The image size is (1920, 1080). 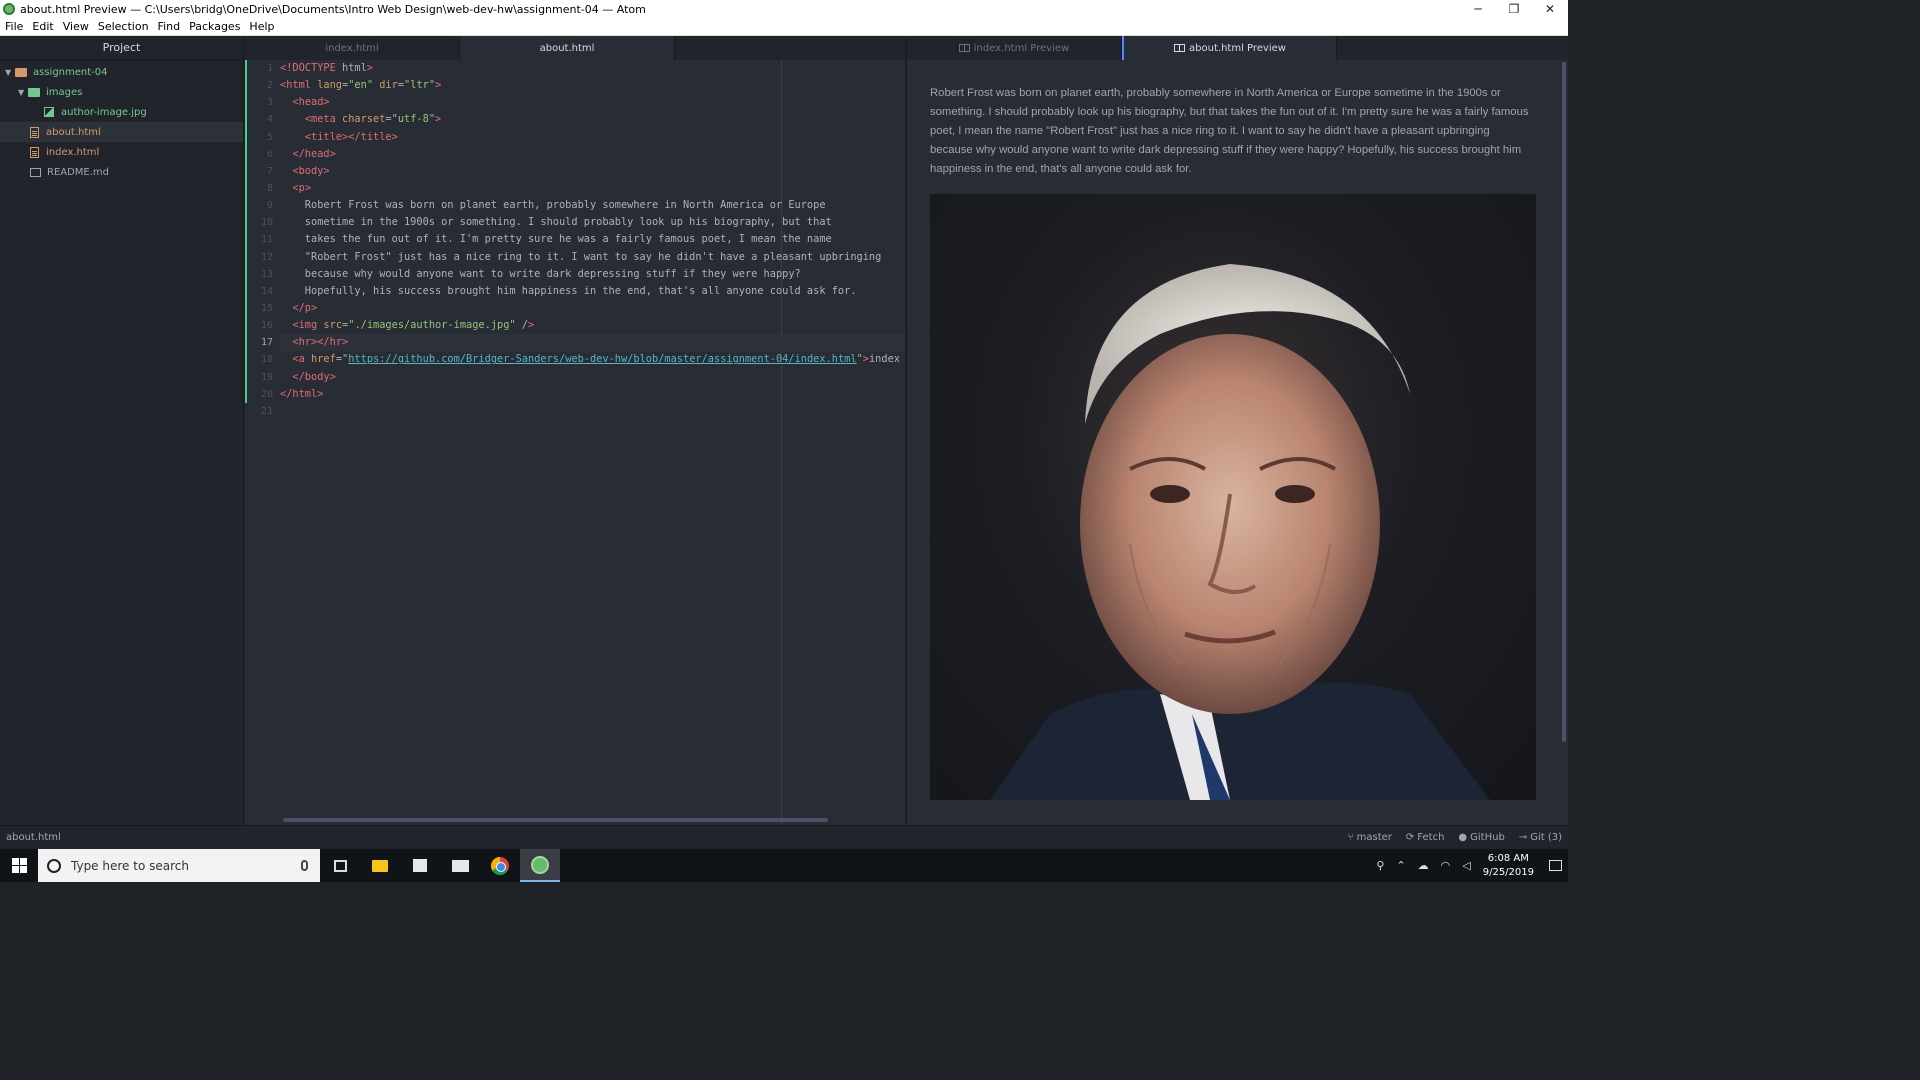 I want to click on start-button, so click(x=19, y=865).